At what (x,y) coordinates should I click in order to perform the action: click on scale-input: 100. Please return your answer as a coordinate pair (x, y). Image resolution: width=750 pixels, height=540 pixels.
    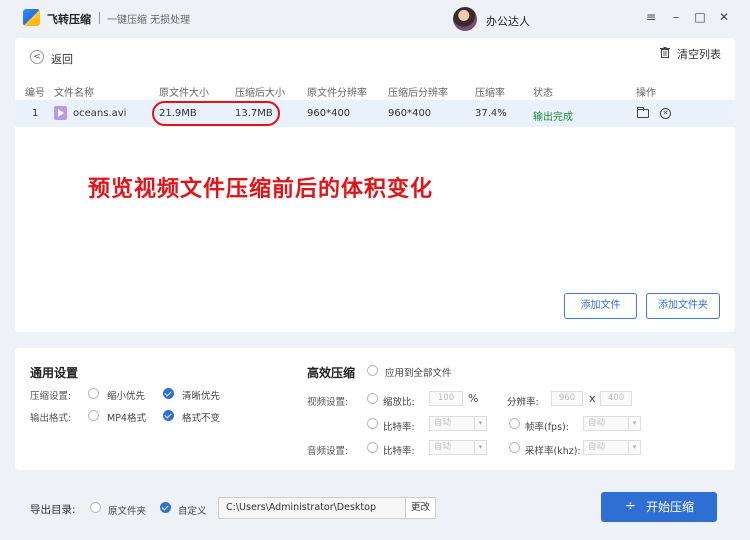
    Looking at the image, I should click on (446, 398).